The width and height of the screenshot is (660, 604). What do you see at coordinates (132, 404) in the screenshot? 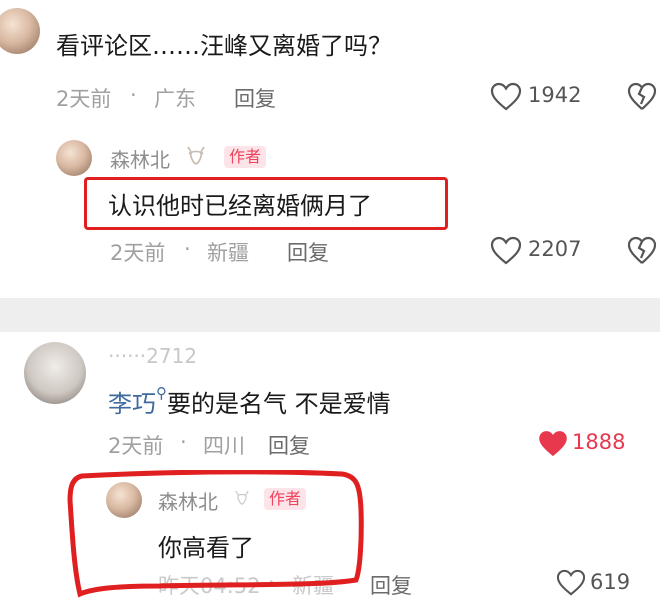
I see `mention-link: 李巧` at bounding box center [132, 404].